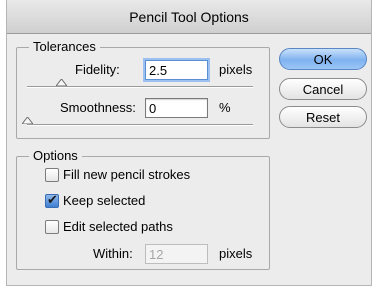  What do you see at coordinates (126, 174) in the screenshot?
I see `fill-new-pencil-strokes-label: Fill new pencil strokes` at bounding box center [126, 174].